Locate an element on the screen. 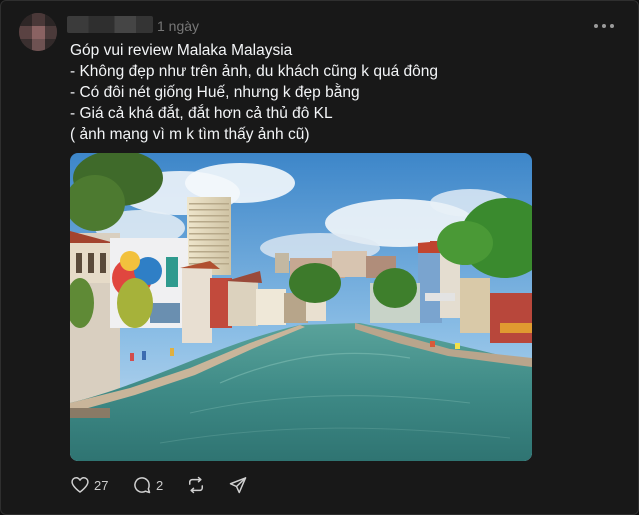 Image resolution: width=639 pixels, height=515 pixels. username-redacted is located at coordinates (110, 24).